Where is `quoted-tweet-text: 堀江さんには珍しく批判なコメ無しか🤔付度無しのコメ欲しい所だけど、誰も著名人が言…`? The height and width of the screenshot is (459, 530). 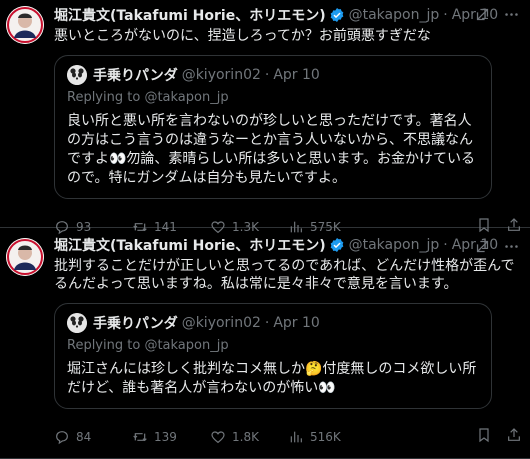 quoted-tweet-text: 堀江さんには珍しく批判なコメ無しか🤔付度無しのコメ欲しい所だけど、誰も著名人が言… is located at coordinates (272, 378).